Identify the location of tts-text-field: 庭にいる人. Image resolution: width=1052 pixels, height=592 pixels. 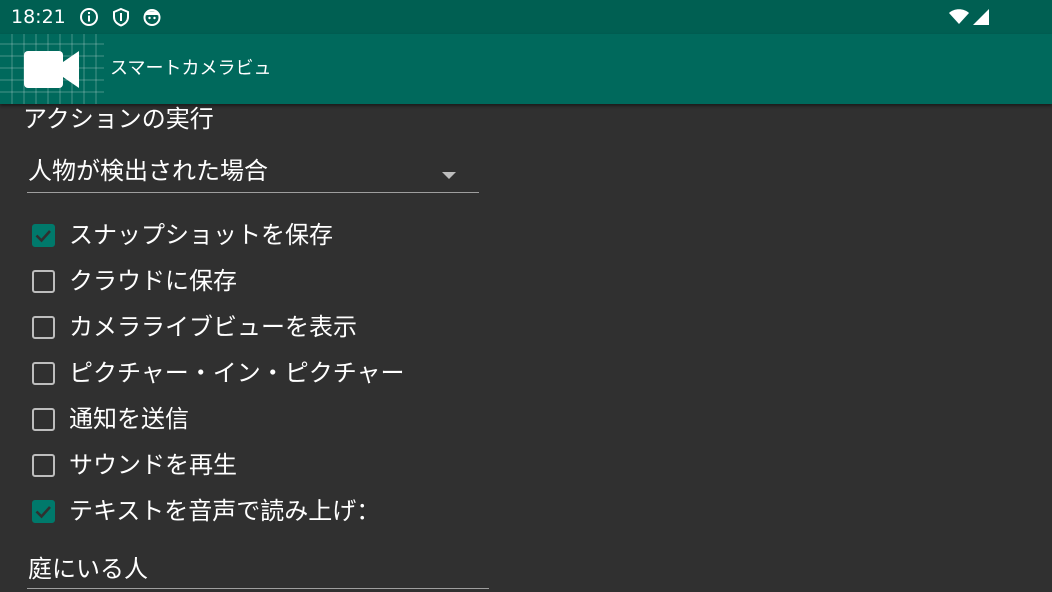
(258, 568).